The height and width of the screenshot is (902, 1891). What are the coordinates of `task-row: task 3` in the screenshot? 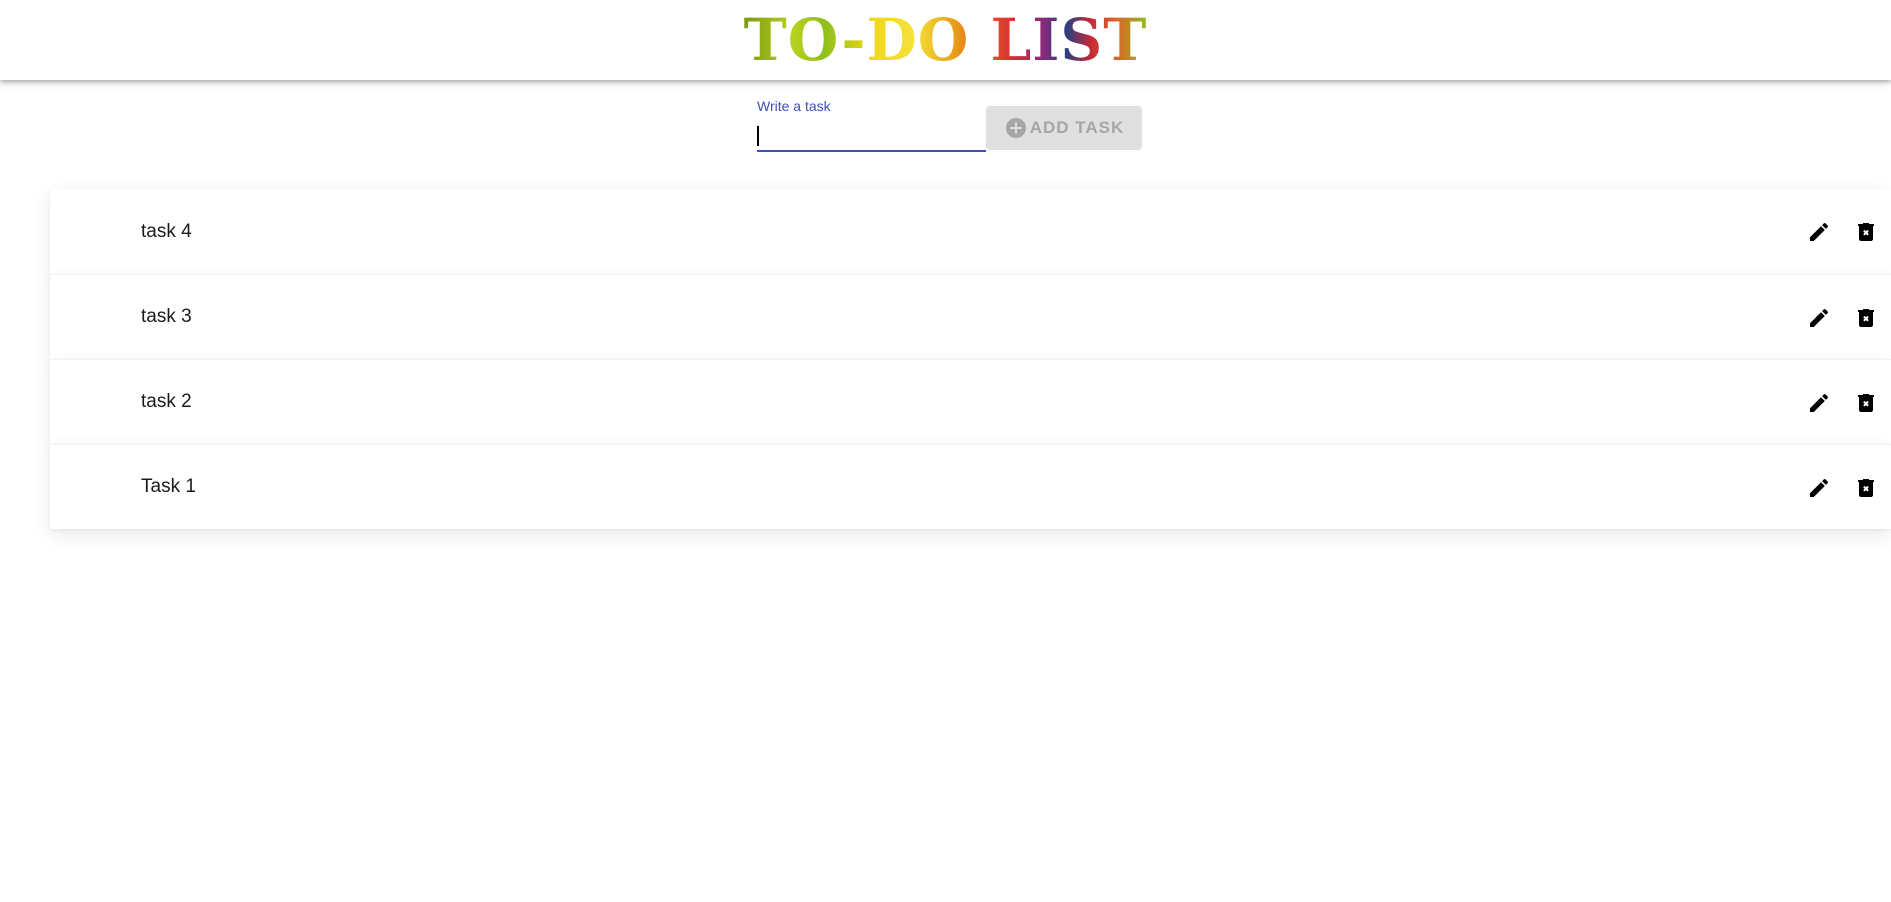 It's located at (970, 316).